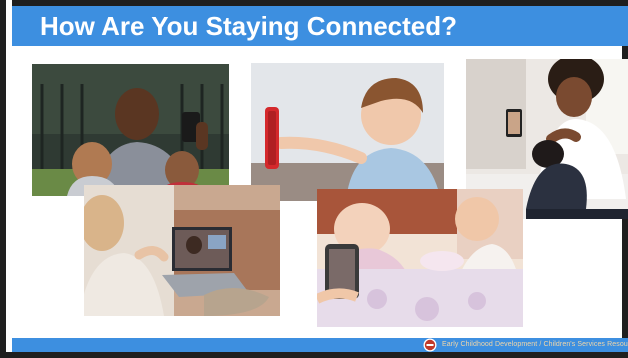 Image resolution: width=628 pixels, height=358 pixels. What do you see at coordinates (430, 345) in the screenshot?
I see `organization-logo-icon` at bounding box center [430, 345].